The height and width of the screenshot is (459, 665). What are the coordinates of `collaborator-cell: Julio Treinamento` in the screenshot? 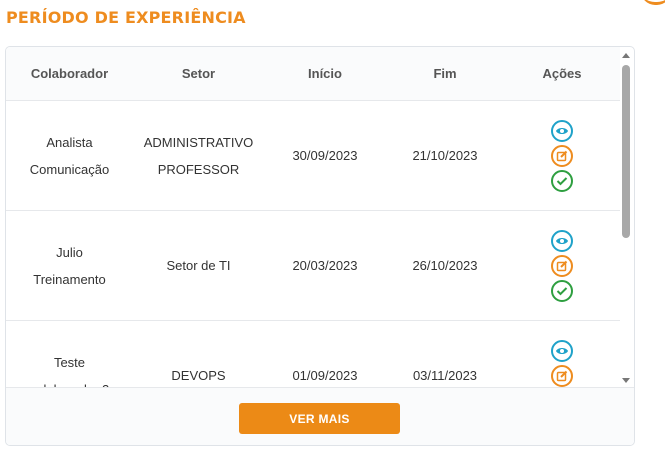 It's located at (69, 266).